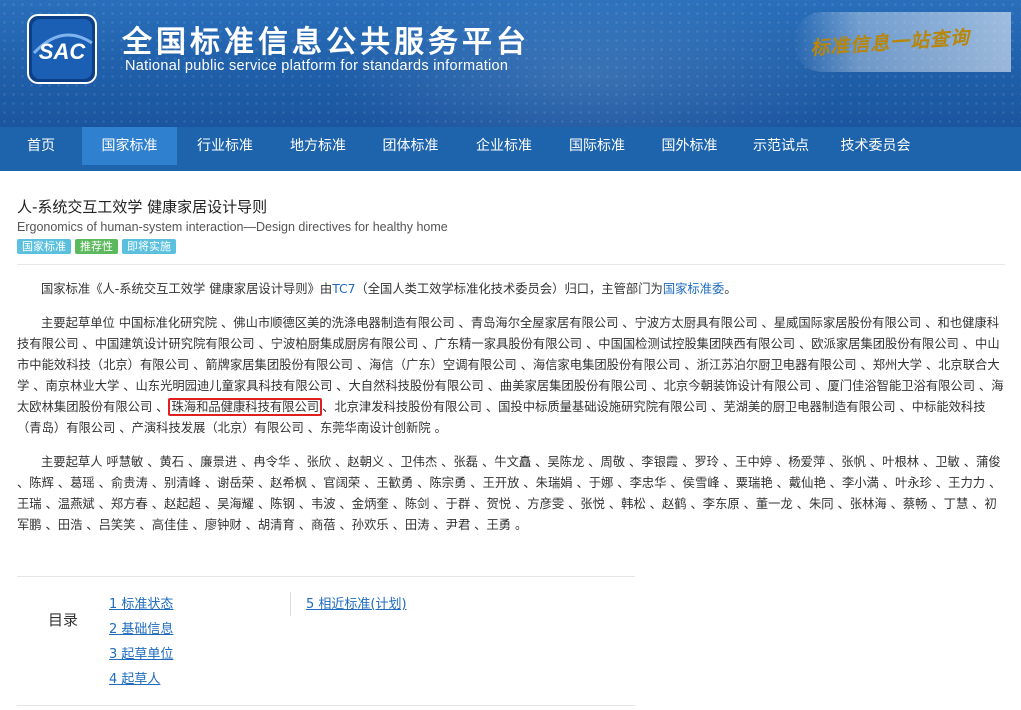  Describe the element at coordinates (63, 51) in the screenshot. I see `logo-text: SAC` at that location.